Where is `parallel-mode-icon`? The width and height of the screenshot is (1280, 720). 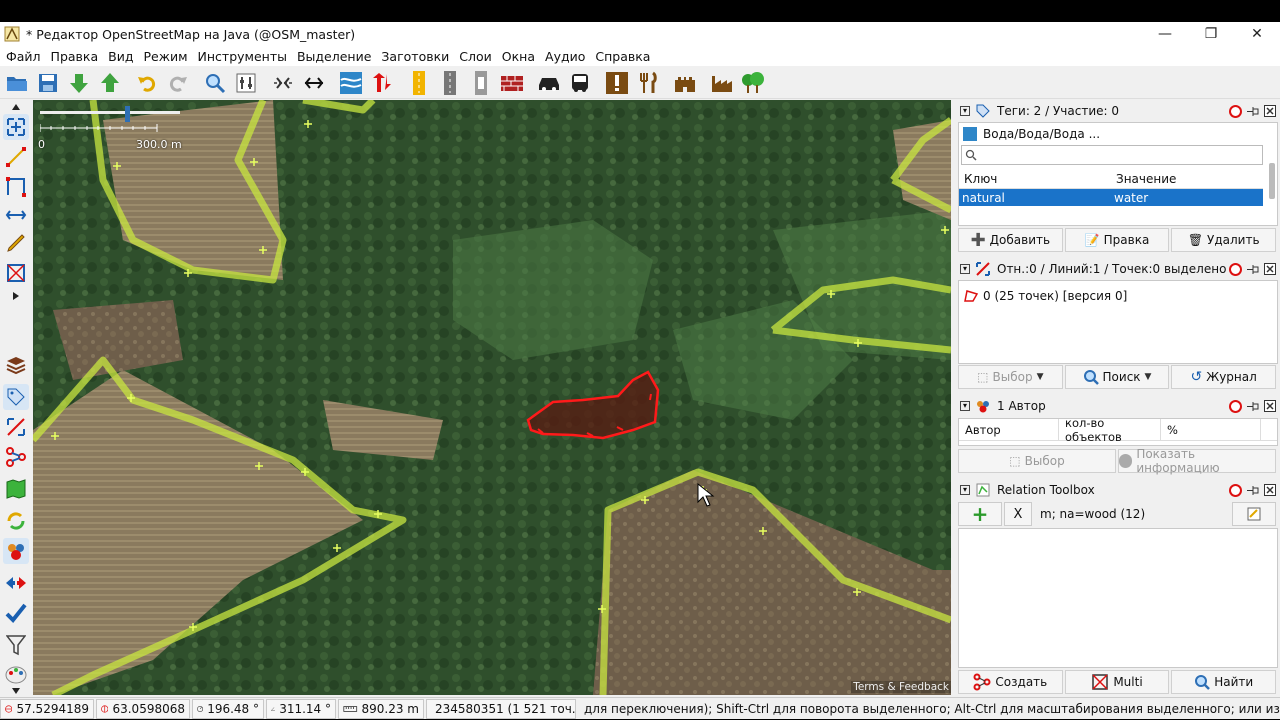 parallel-mode-icon is located at coordinates (16, 215).